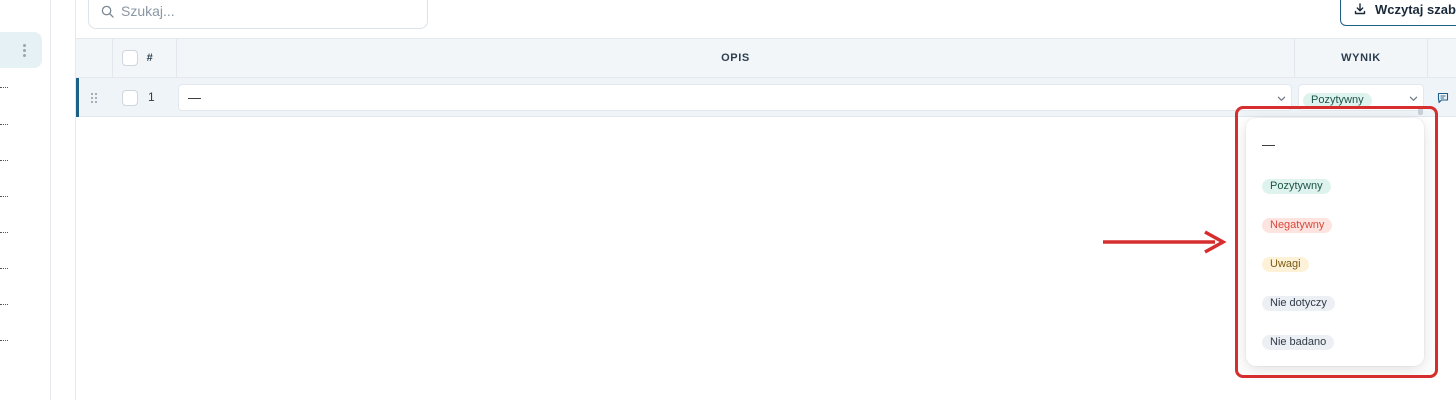  Describe the element at coordinates (130, 98) in the screenshot. I see `row-checkbox` at that location.